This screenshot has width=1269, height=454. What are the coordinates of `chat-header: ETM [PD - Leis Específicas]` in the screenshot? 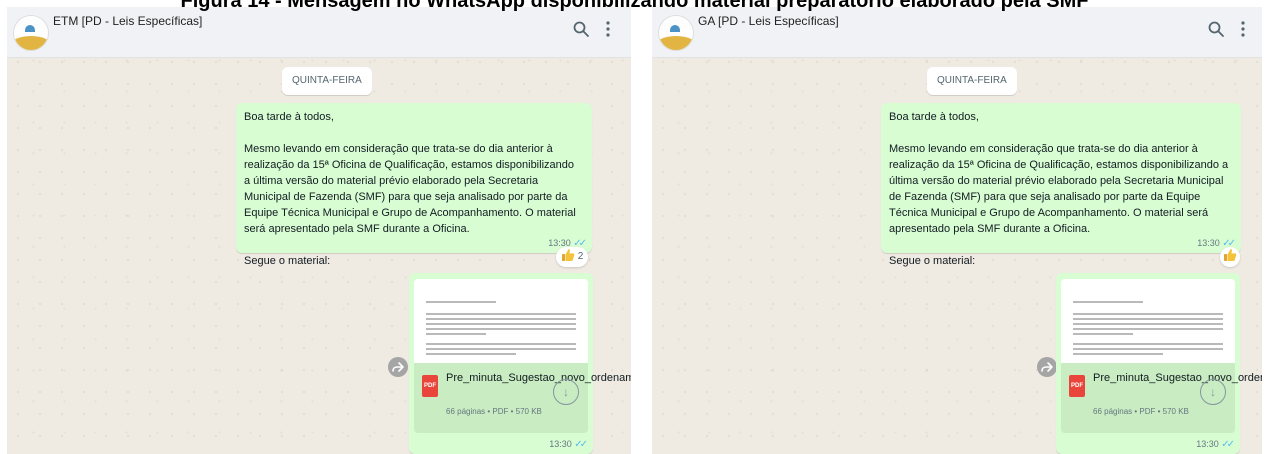 It's located at (319, 32).